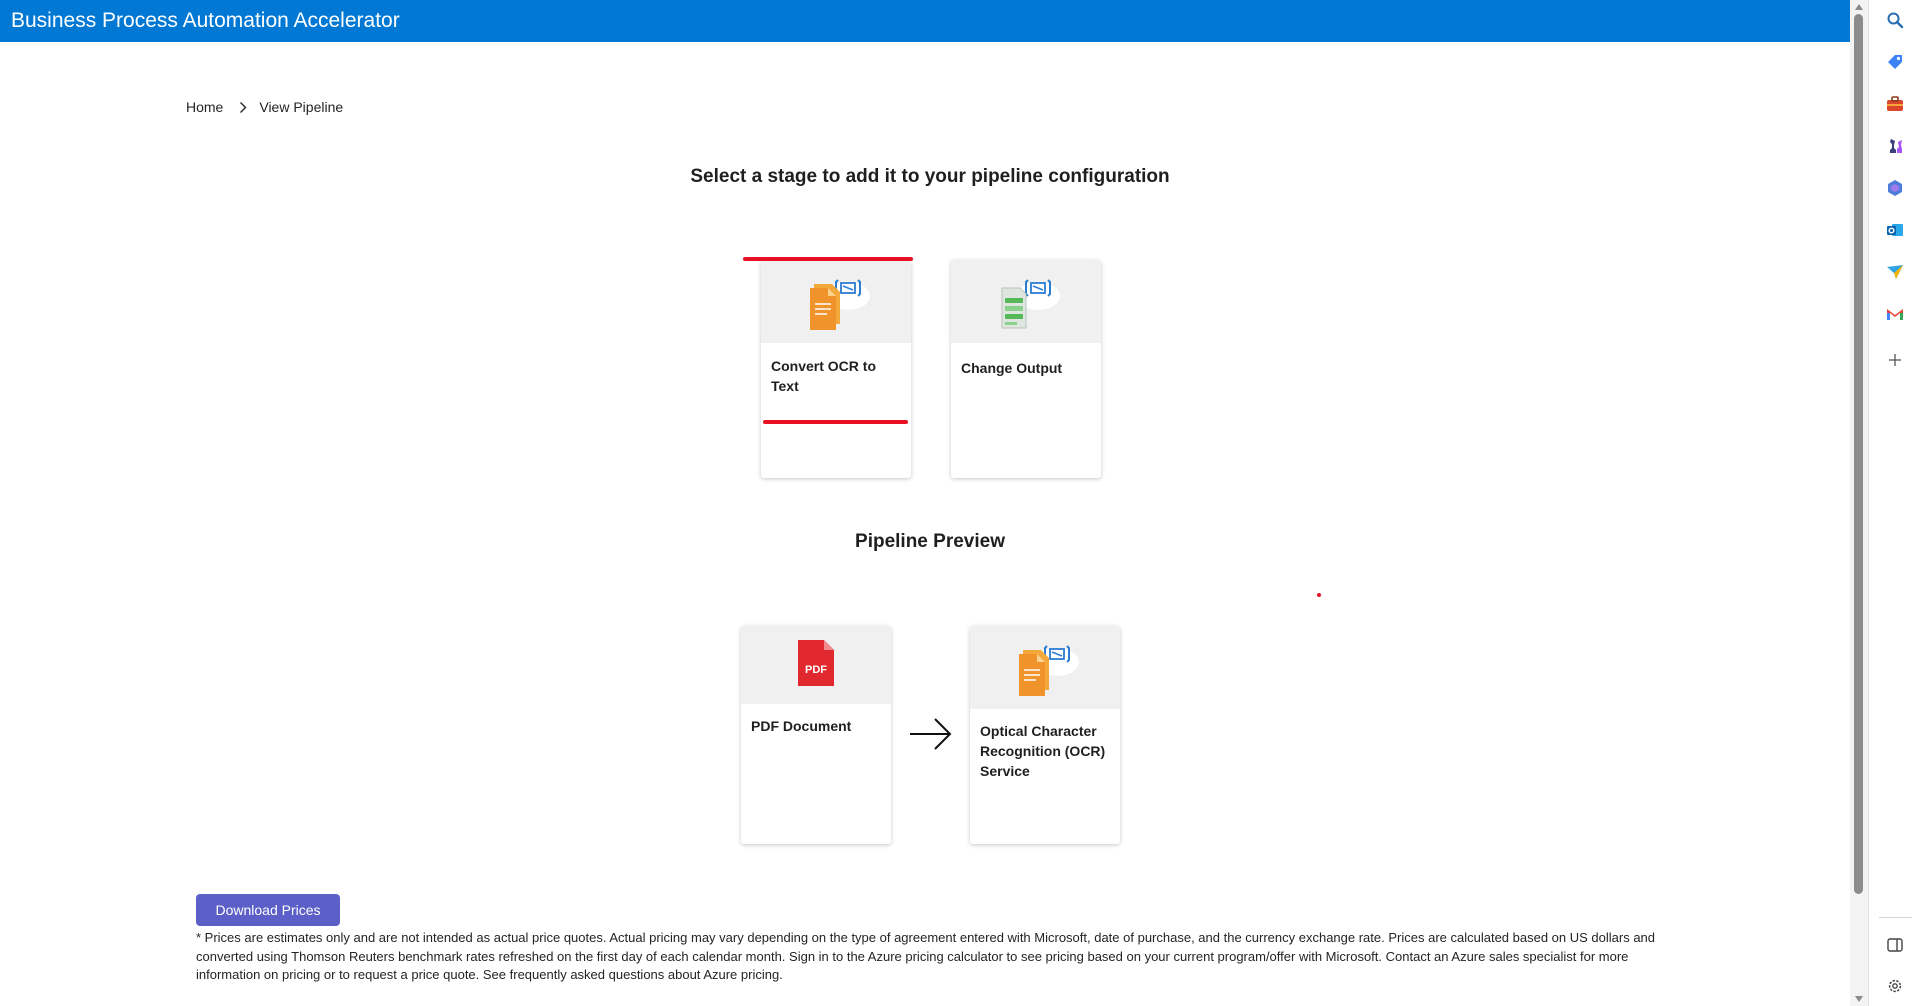 The image size is (1921, 1006). I want to click on document-transform-icon, so click(1026, 301).